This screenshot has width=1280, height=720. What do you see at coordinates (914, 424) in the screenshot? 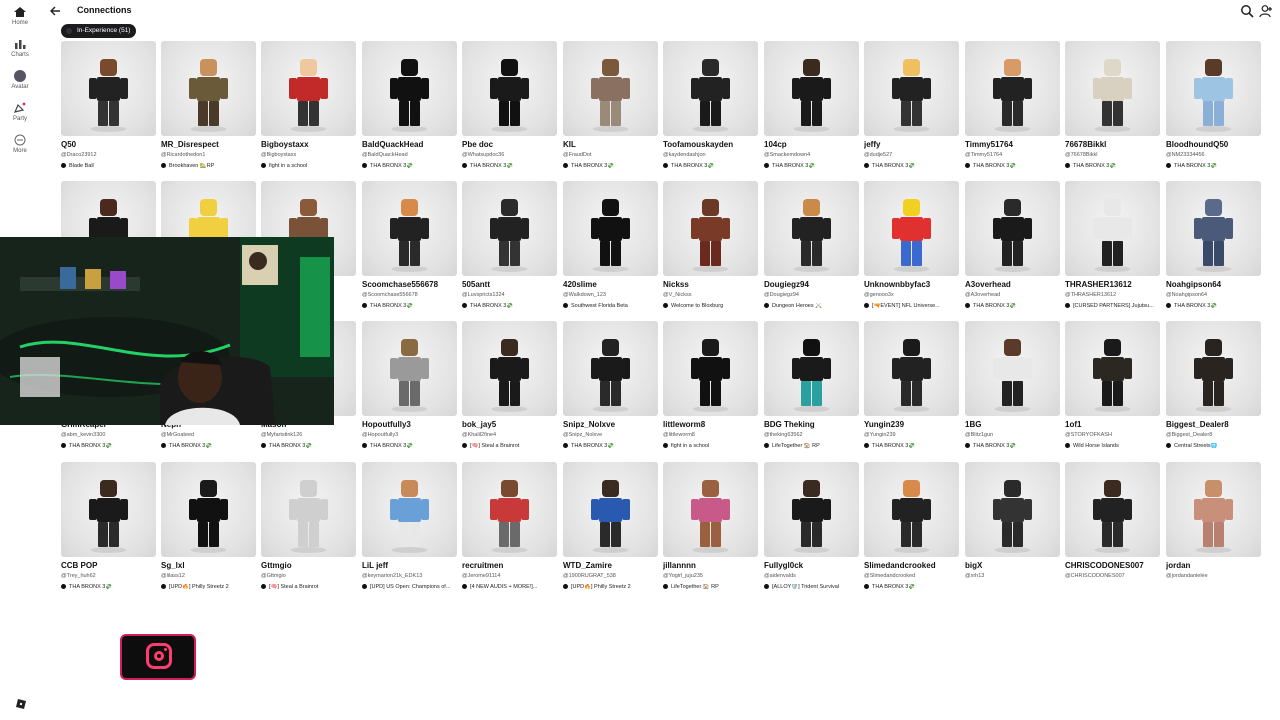
I see `friend-display-name: Yungin239` at bounding box center [914, 424].